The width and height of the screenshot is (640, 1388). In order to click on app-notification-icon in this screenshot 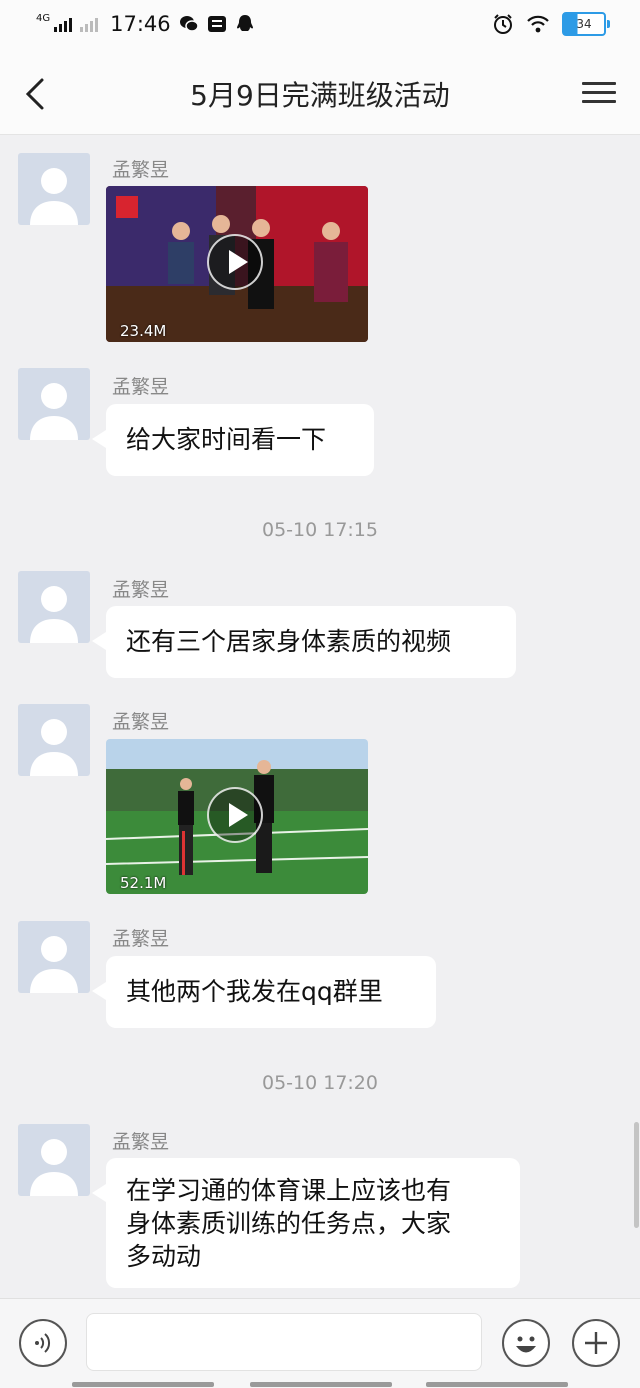, I will do `click(216, 24)`.